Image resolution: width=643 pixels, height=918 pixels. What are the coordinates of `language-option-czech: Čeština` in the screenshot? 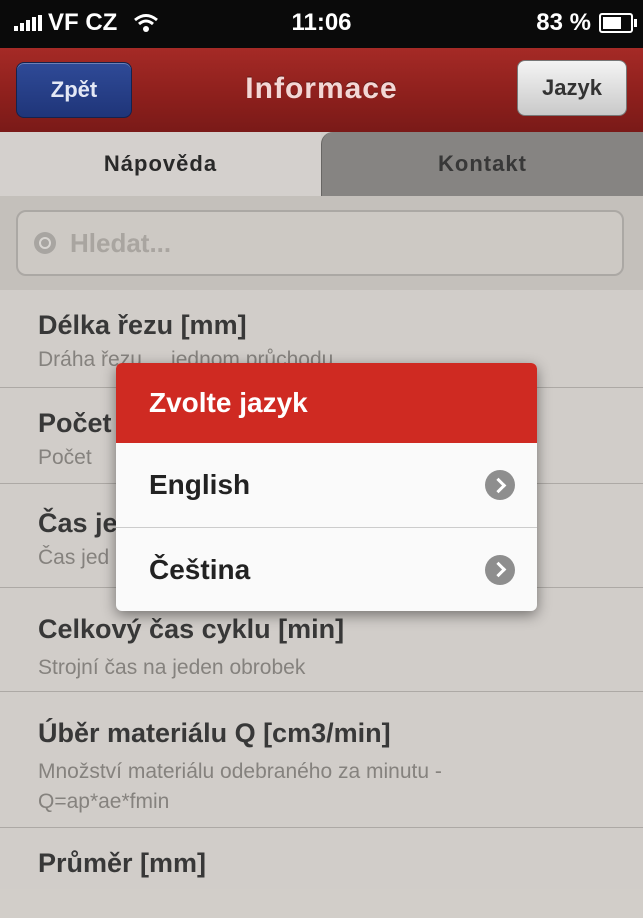 It's located at (326, 569).